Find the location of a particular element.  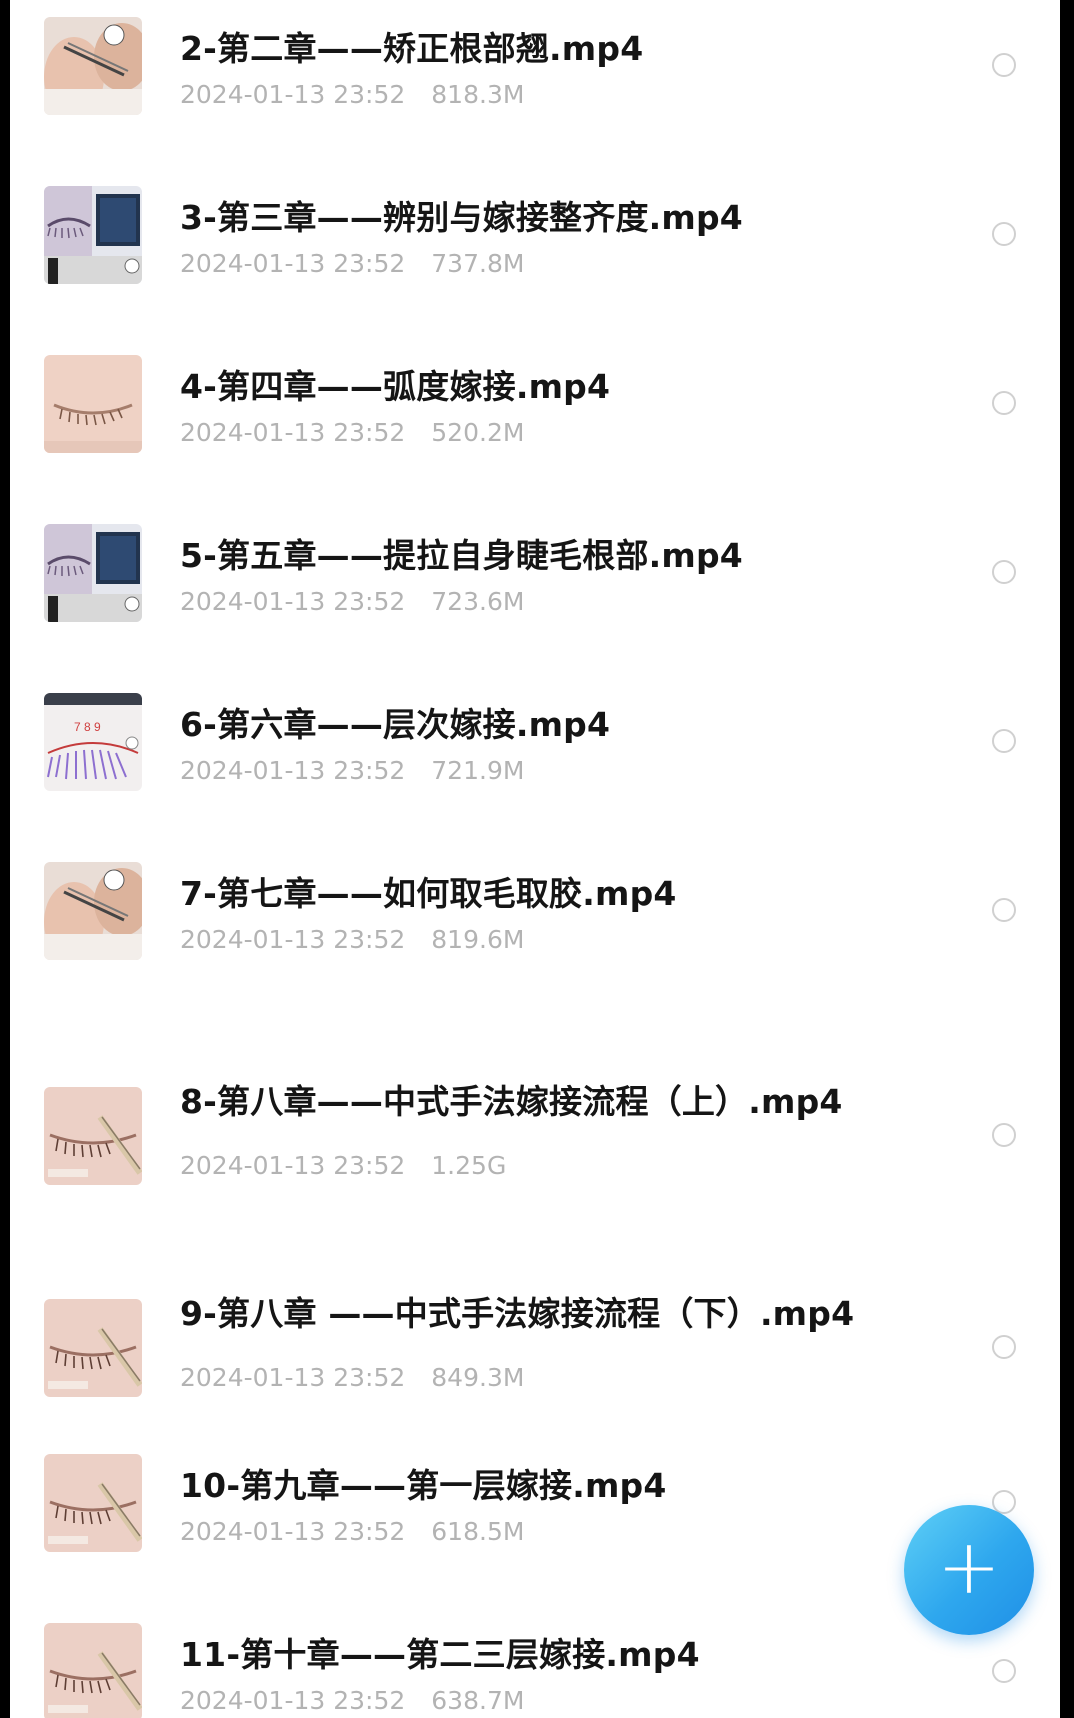

file-name: 5-第五章——提拉自身睫毛根部.mp4 is located at coordinates (461, 555).